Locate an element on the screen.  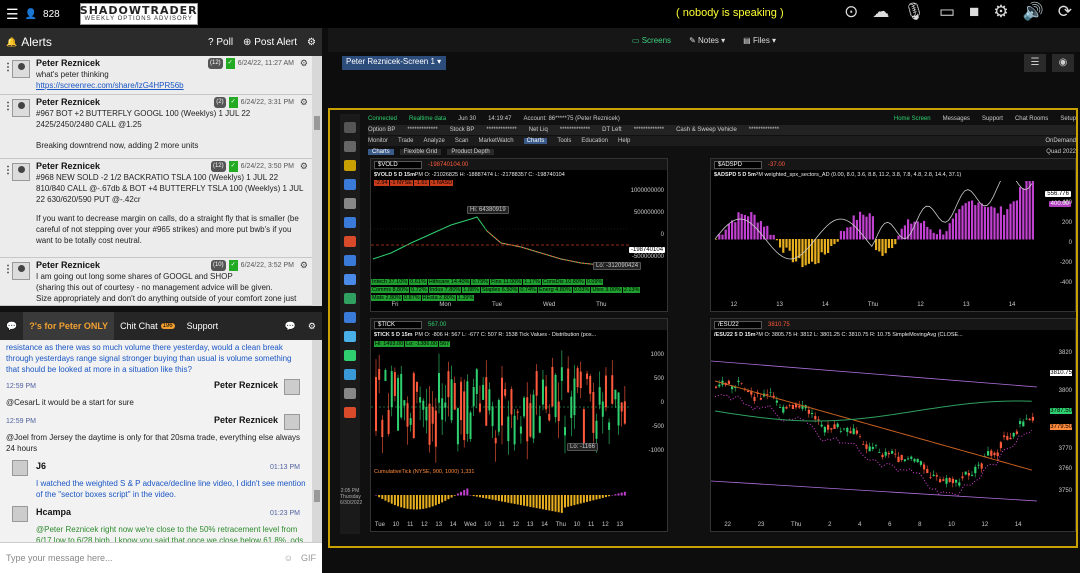
alerts-settings-icon: ⚙ is located at coordinates (311, 42).